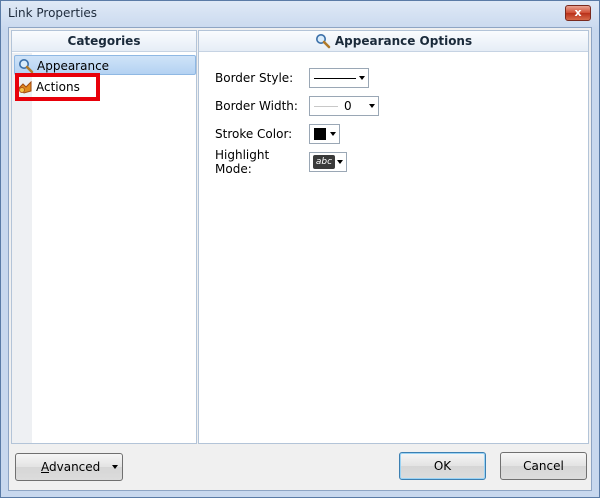 Image resolution: width=600 pixels, height=498 pixels. I want to click on stroke-color-label: Stroke Color:, so click(254, 134).